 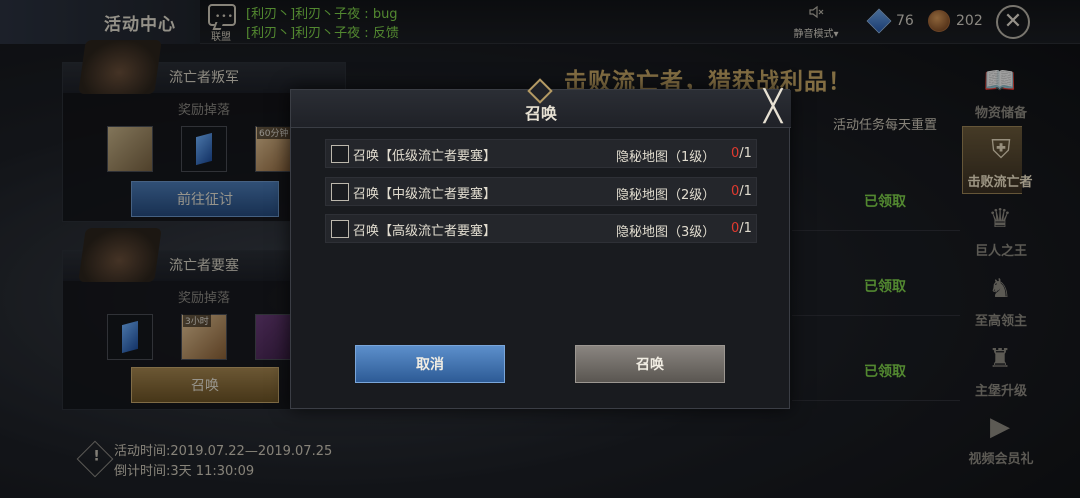 What do you see at coordinates (541, 228) in the screenshot?
I see `summon-option-row: 召唤【高级流亡者要塞】 隐秘地图（3级） 0/1` at bounding box center [541, 228].